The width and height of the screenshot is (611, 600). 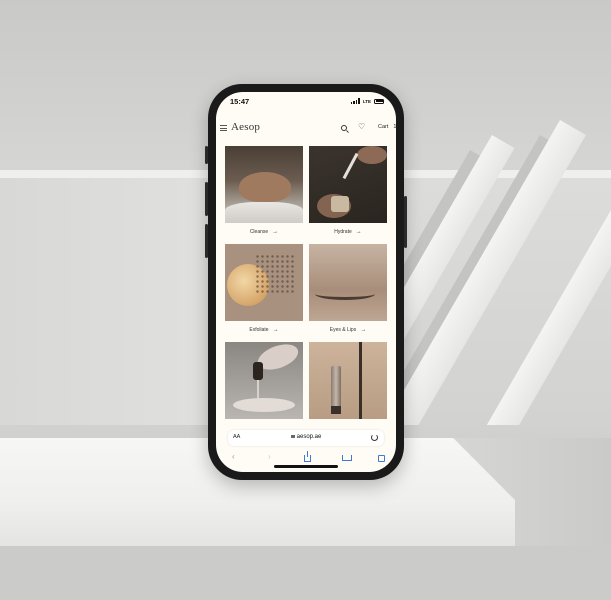 What do you see at coordinates (264, 282) in the screenshot?
I see `exfoliate-image` at bounding box center [264, 282].